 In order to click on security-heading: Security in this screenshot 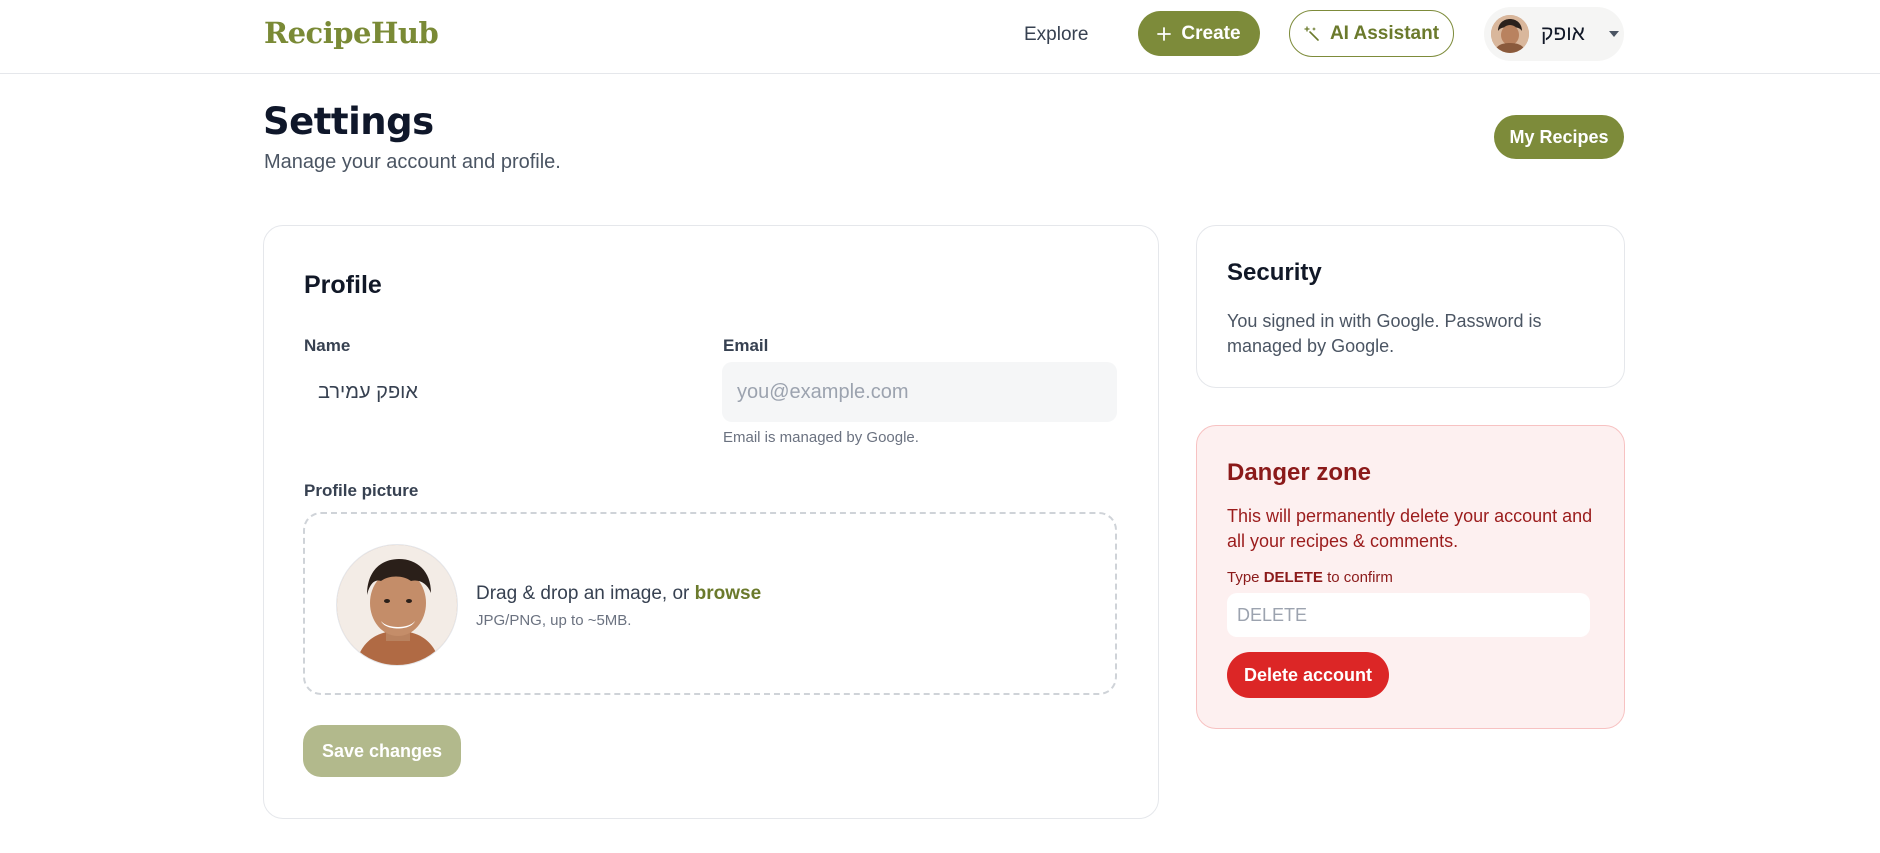, I will do `click(1274, 272)`.